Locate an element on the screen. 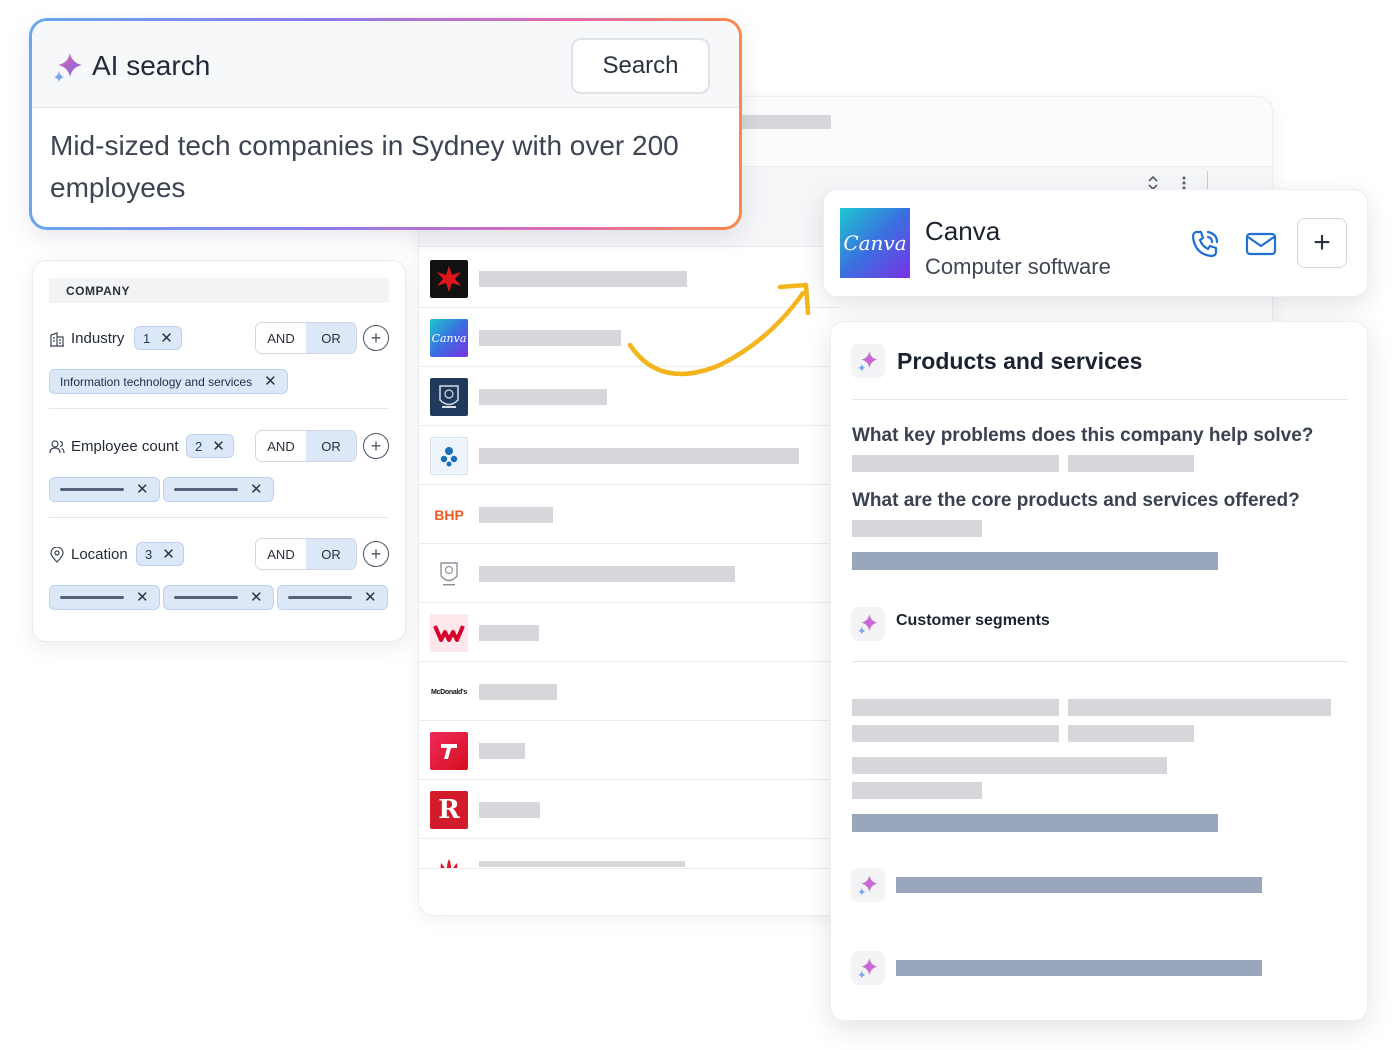  customer-segments-title: Customer segments is located at coordinates (973, 620).